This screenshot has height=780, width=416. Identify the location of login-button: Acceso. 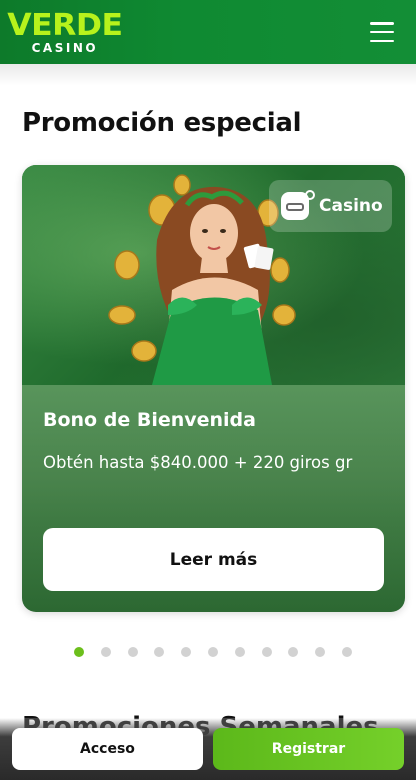
(107, 749).